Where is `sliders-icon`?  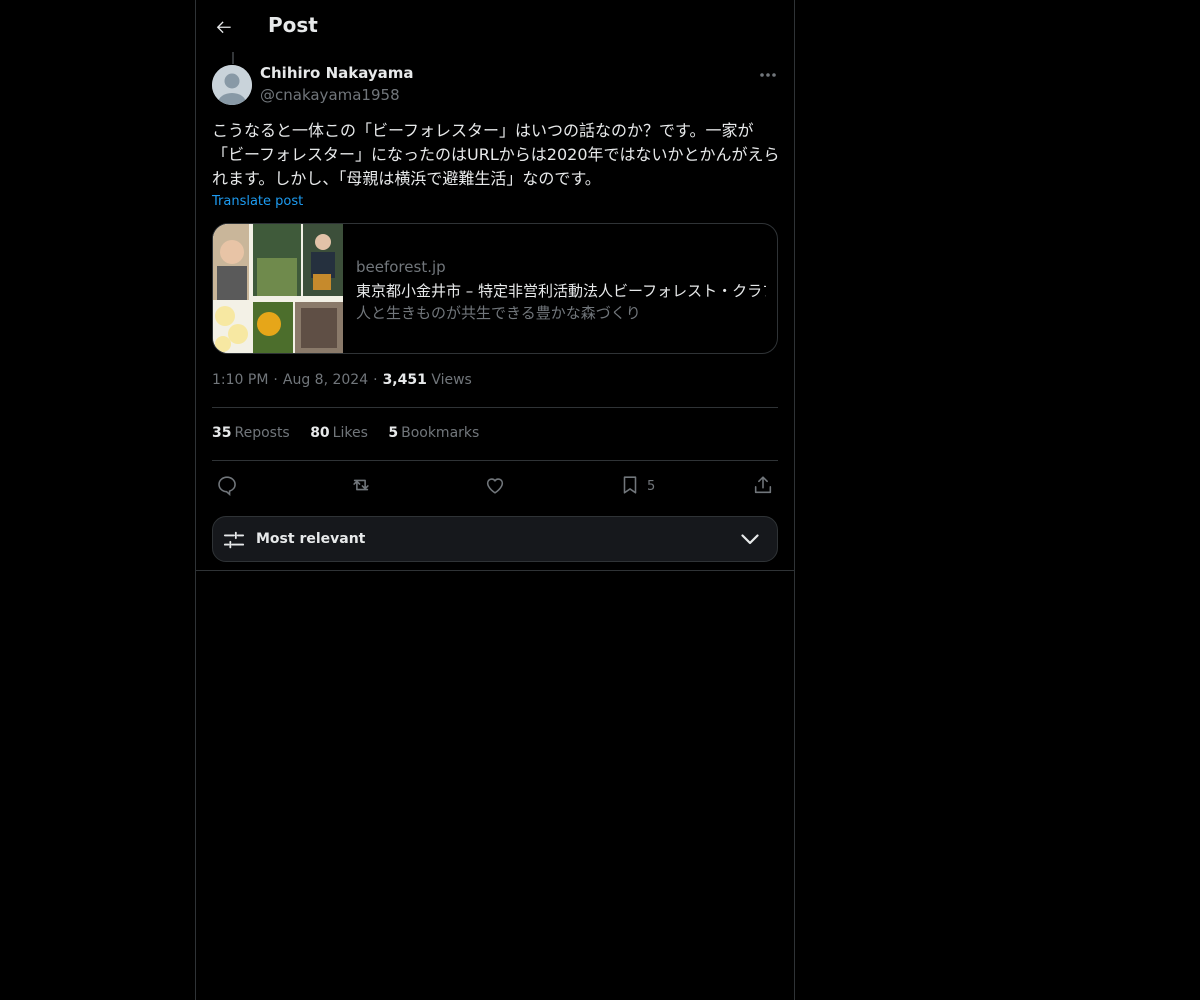 sliders-icon is located at coordinates (234, 540).